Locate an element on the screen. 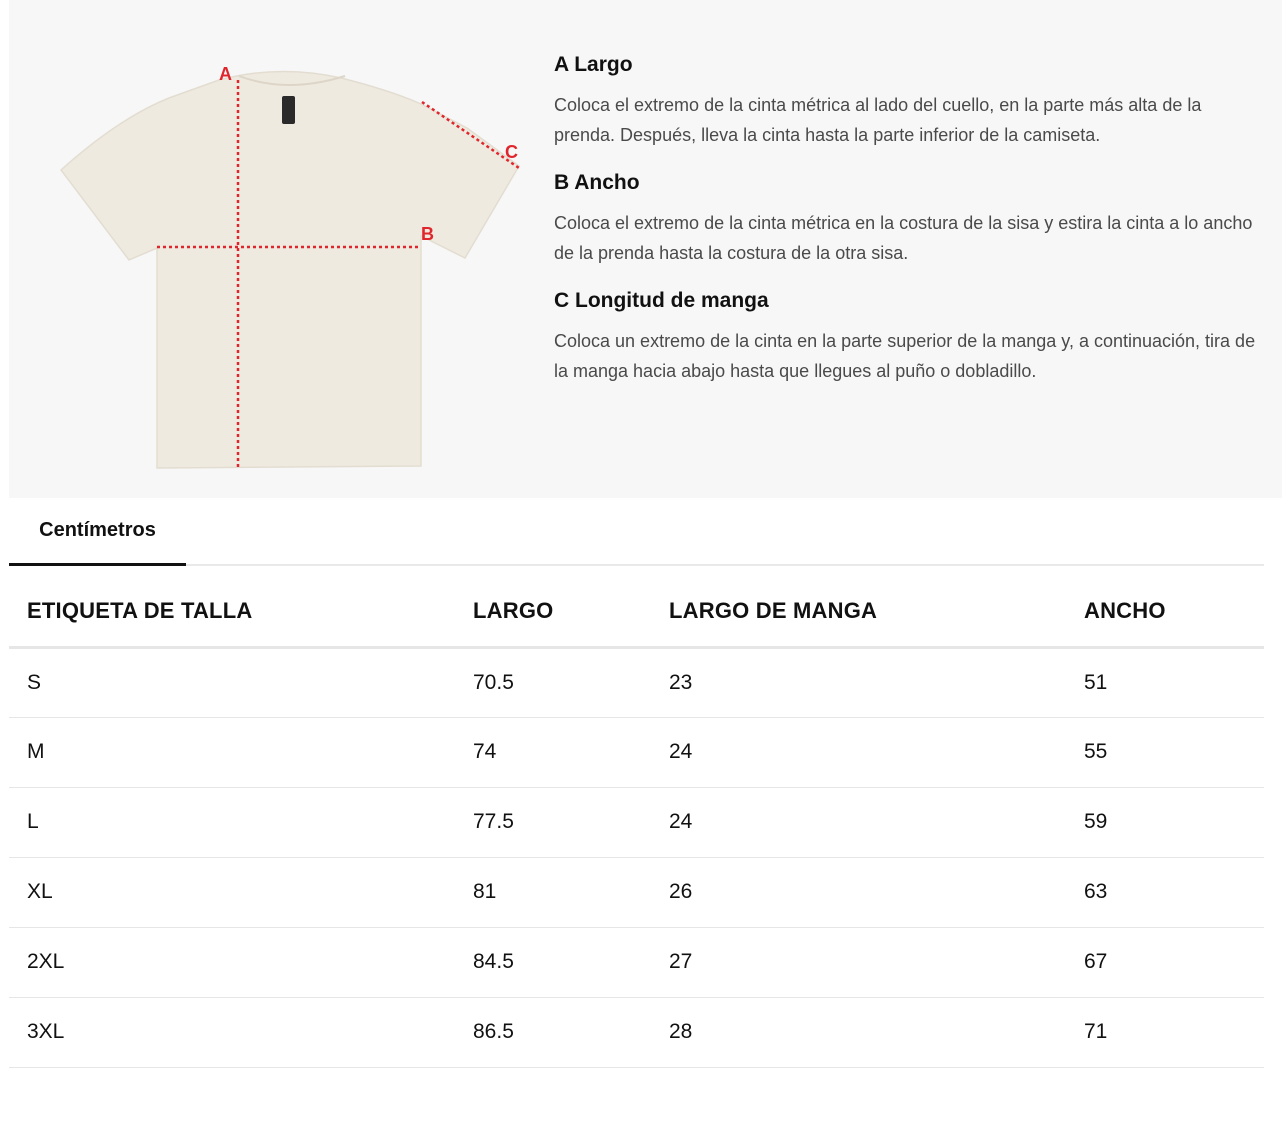 The width and height of the screenshot is (1288, 1130). tshirt-diagram: A B C is located at coordinates (289, 268).